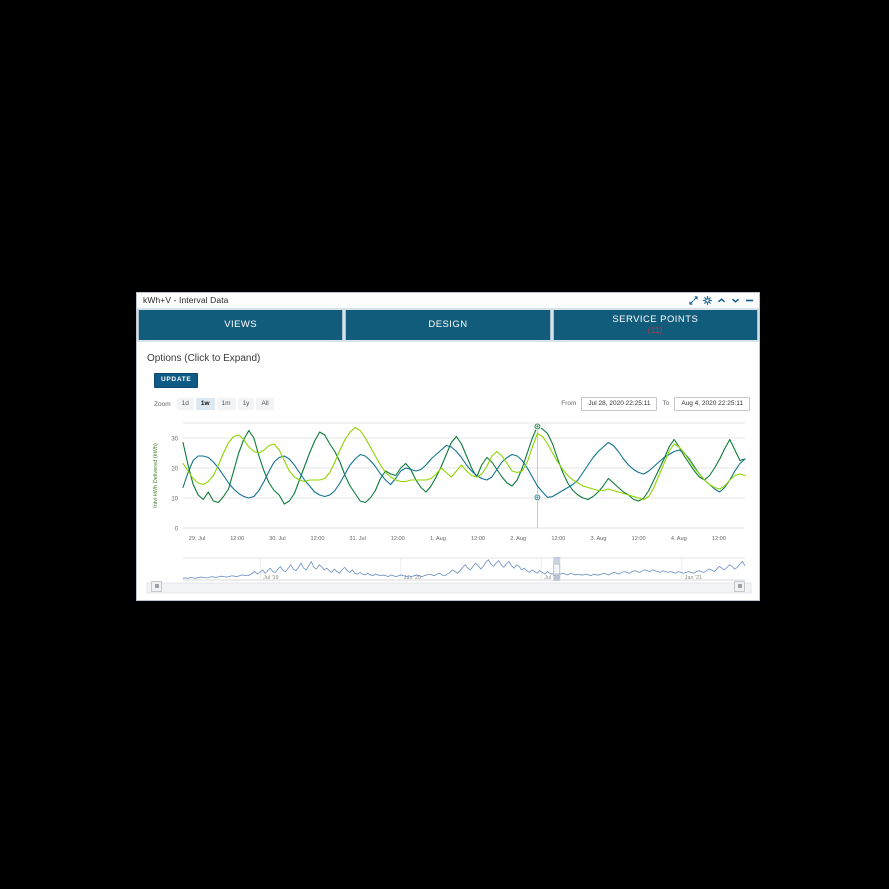  Describe the element at coordinates (270, 578) in the screenshot. I see `svg-text: Jul '19` at that location.